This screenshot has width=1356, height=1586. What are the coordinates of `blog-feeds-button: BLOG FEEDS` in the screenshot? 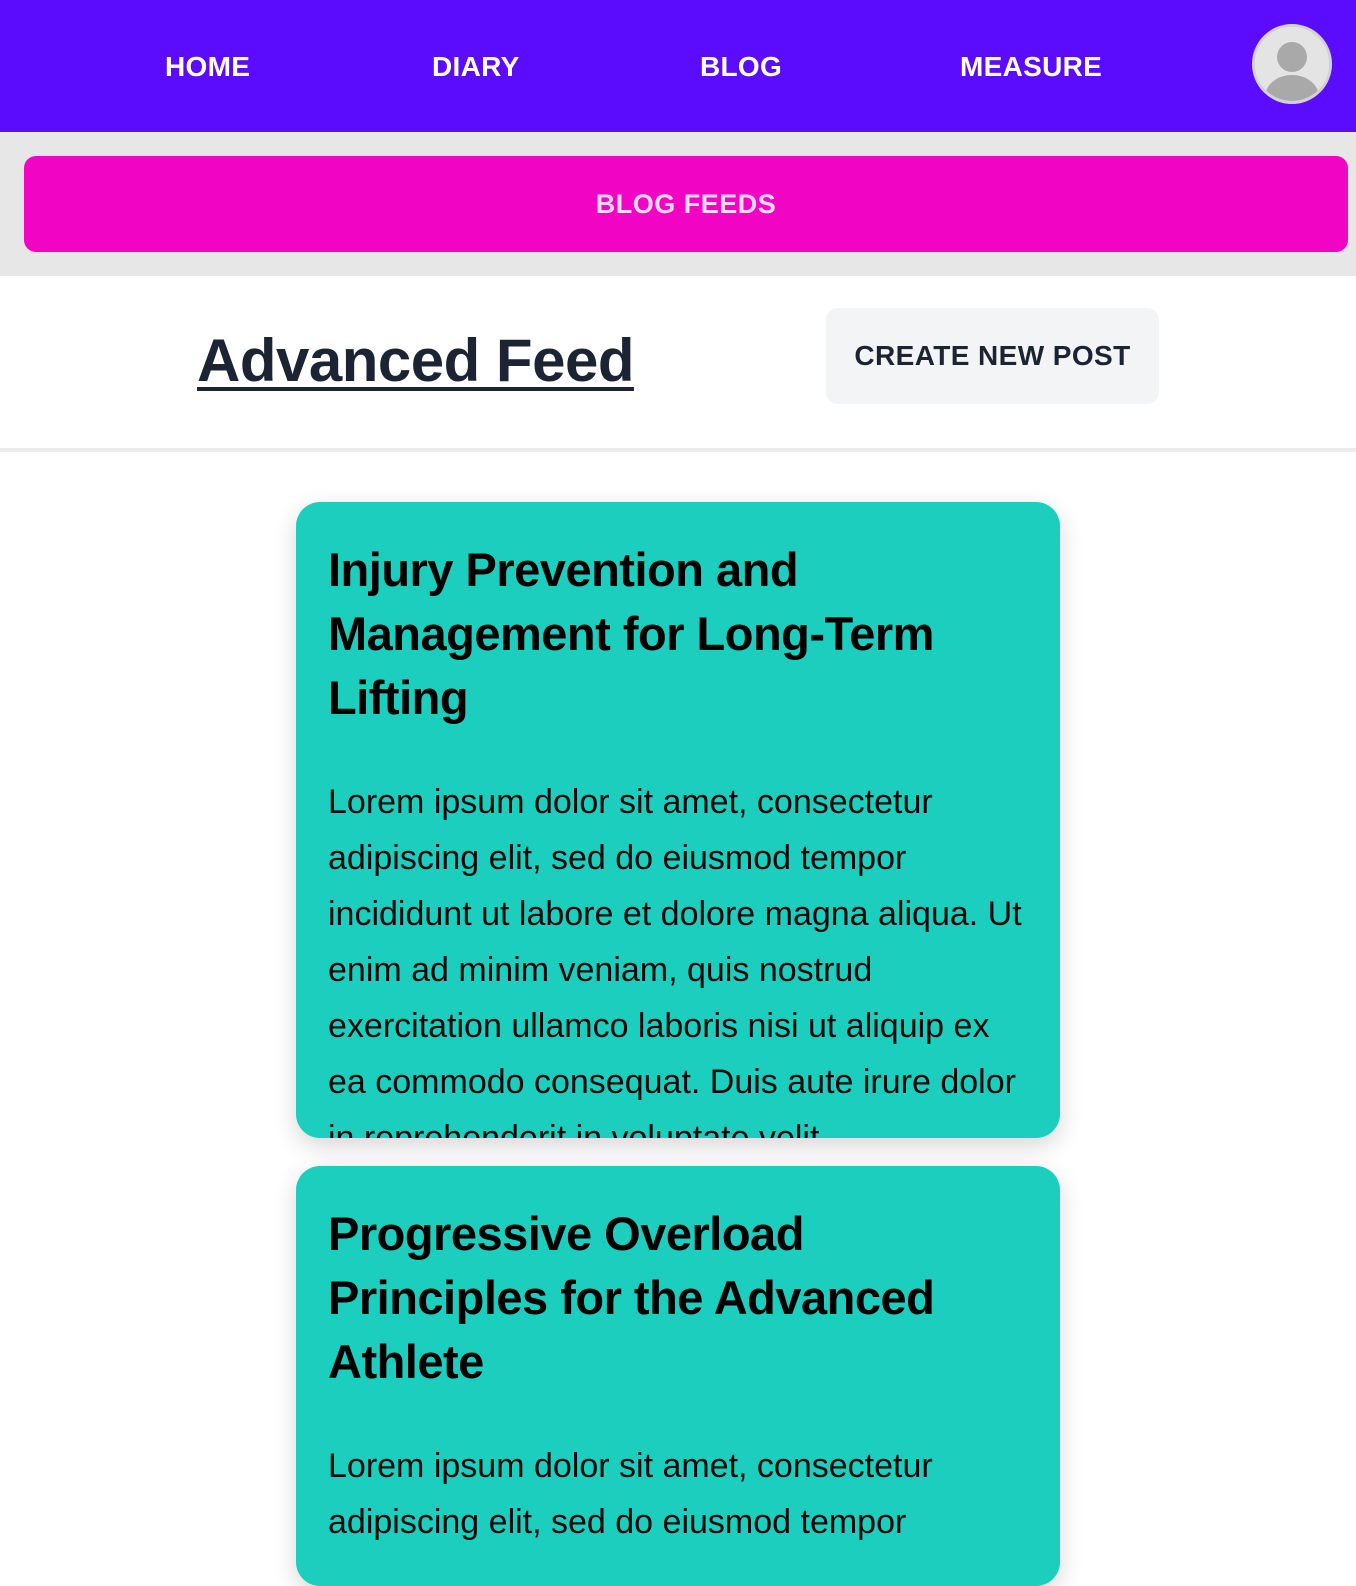 It's located at (686, 204).